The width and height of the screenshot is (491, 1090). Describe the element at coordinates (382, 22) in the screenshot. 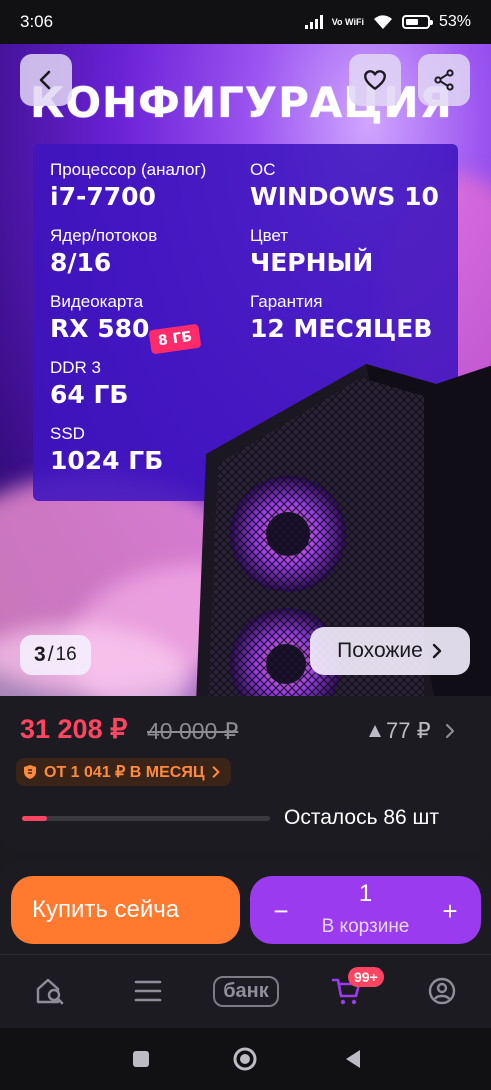

I see `wifi-icon` at that location.